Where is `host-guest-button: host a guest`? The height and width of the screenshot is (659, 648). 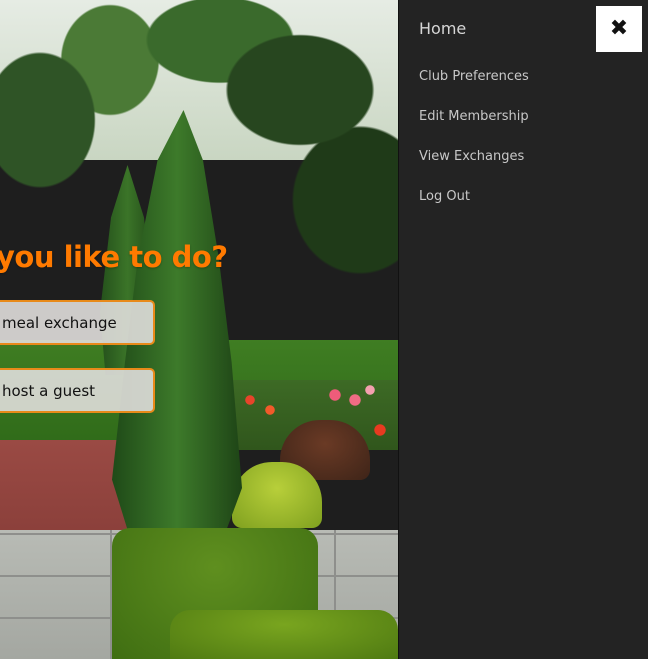
host-guest-button: host a guest is located at coordinates (77, 390).